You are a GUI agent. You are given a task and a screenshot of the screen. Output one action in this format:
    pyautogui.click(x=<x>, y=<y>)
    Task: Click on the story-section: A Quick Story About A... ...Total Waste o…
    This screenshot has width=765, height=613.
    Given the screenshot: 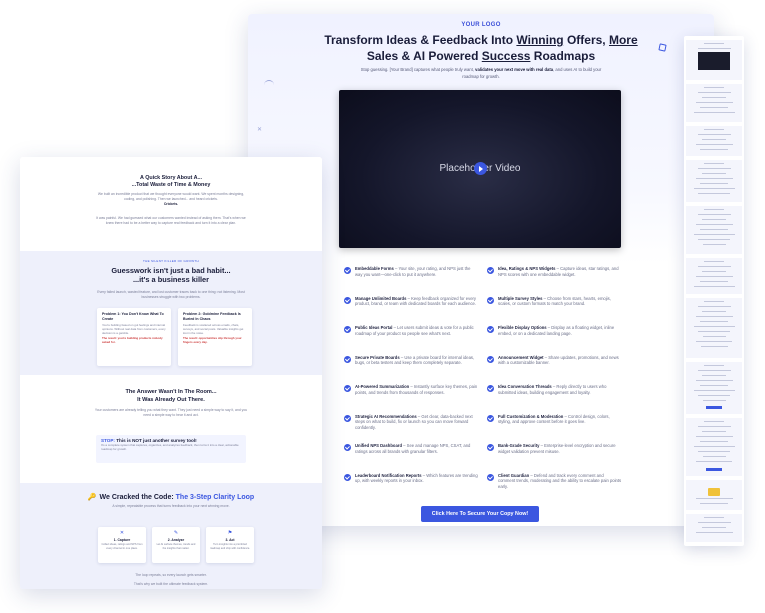 What is the action you would take?
    pyautogui.click(x=171, y=204)
    